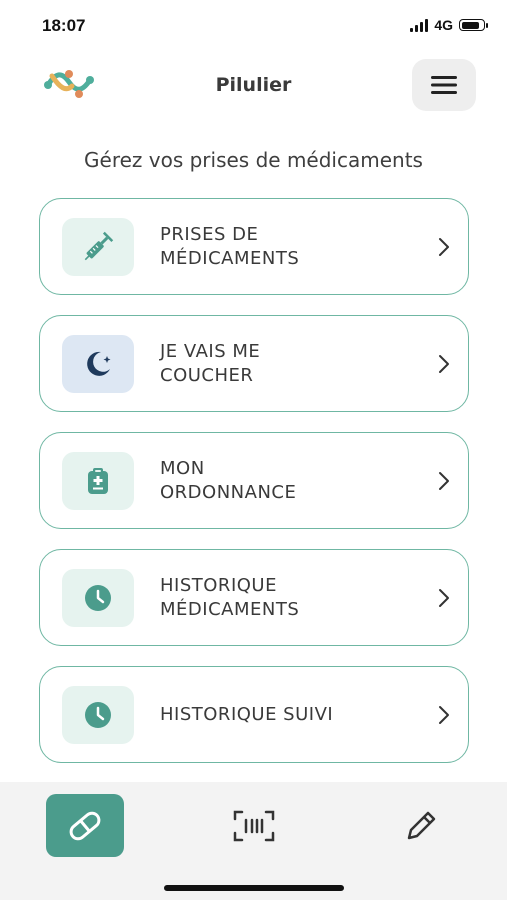 This screenshot has height=900, width=507. I want to click on pencil-icon, so click(421, 825).